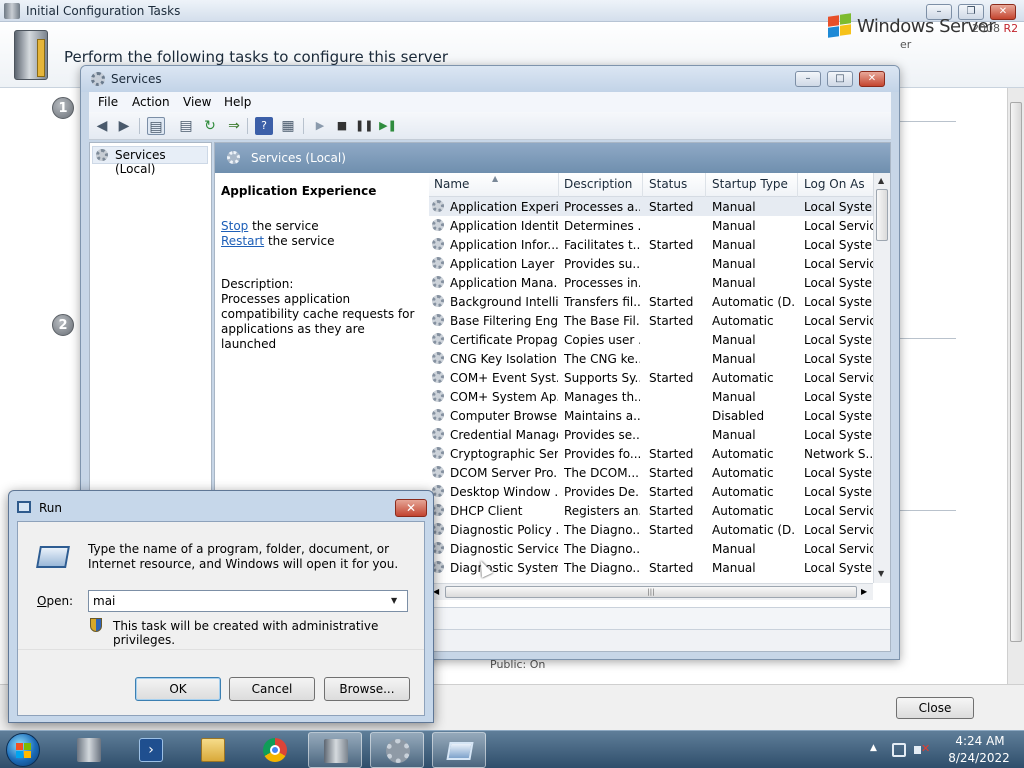 This screenshot has width=1024, height=768. I want to click on services-vscroll-thumb, so click(882, 215).